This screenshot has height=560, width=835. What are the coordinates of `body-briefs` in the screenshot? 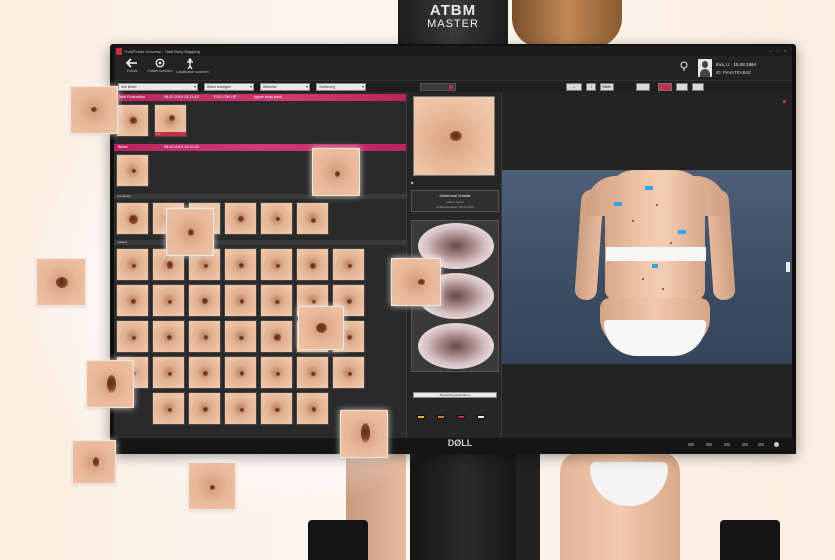 It's located at (655, 338).